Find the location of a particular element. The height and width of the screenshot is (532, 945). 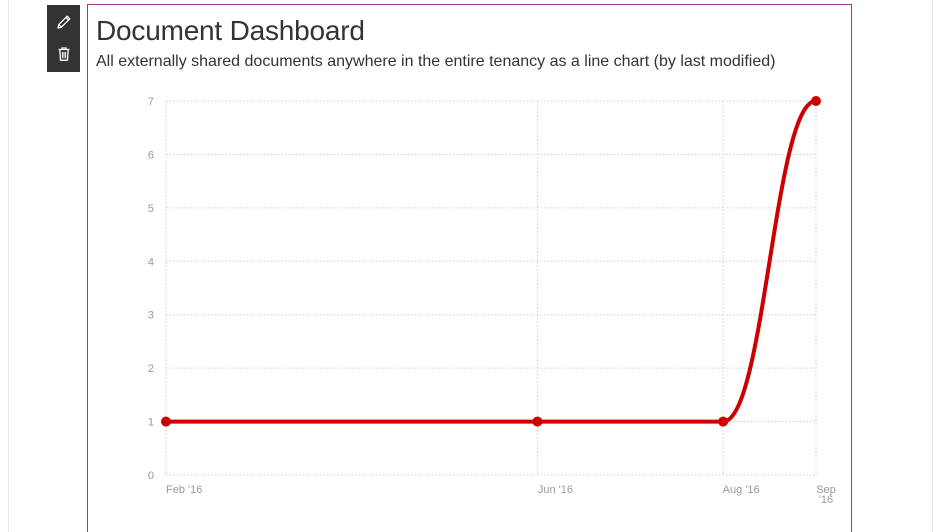

canvas-left-border is located at coordinates (8, 266).